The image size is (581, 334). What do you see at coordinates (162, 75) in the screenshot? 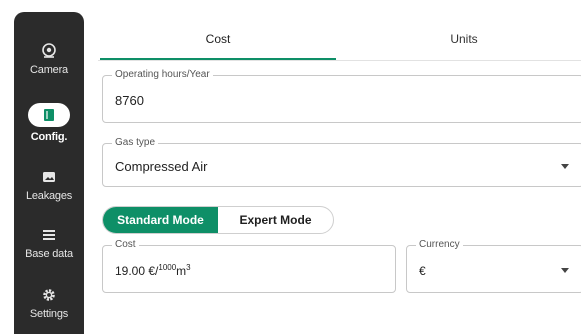
I see `operating-hours-label: Operating hours/Year` at bounding box center [162, 75].